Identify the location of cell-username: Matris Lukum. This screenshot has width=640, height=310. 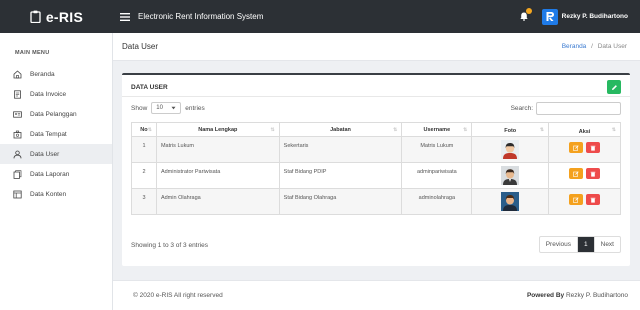
(437, 149).